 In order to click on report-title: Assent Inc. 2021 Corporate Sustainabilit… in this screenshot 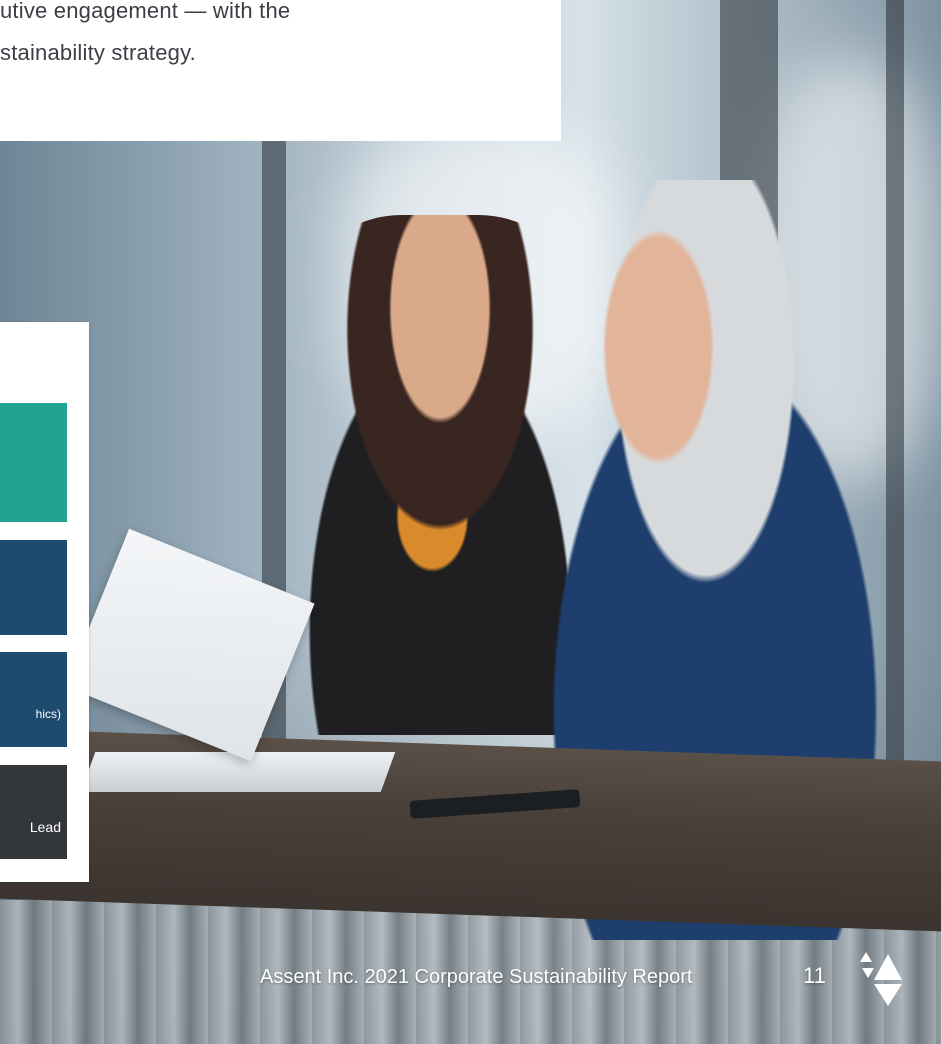, I will do `click(476, 977)`.